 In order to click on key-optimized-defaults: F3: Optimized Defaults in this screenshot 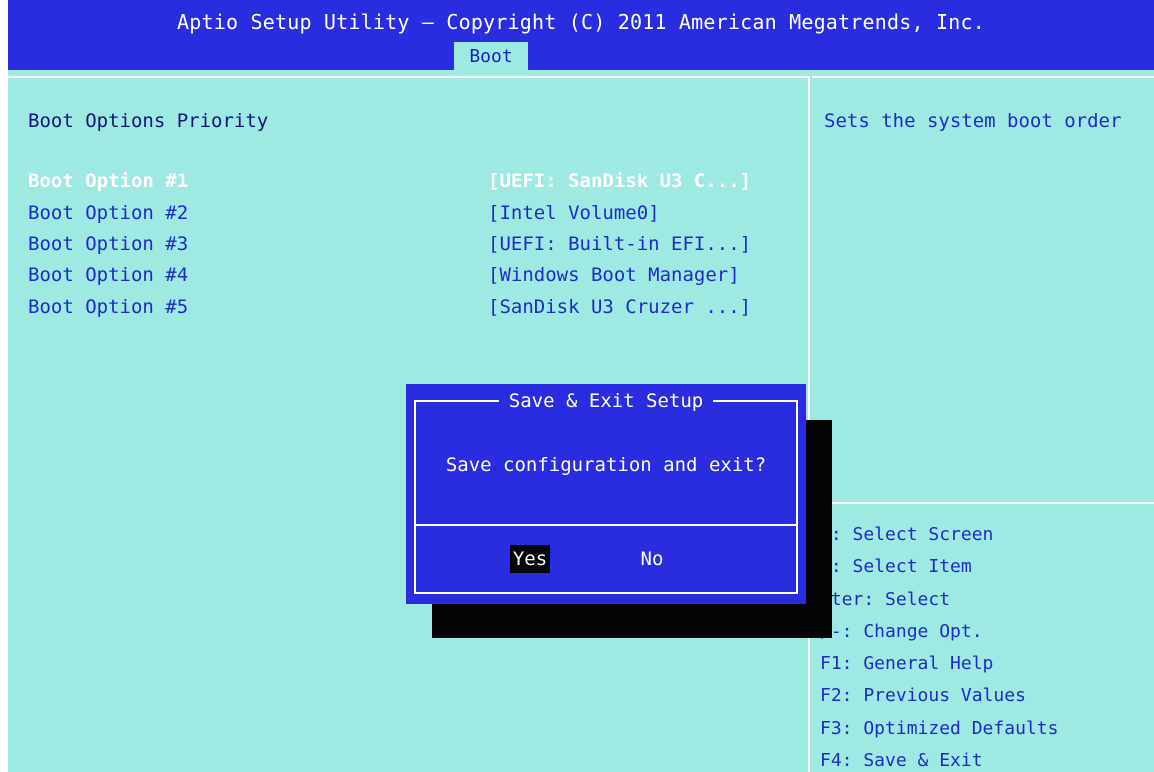, I will do `click(939, 728)`.